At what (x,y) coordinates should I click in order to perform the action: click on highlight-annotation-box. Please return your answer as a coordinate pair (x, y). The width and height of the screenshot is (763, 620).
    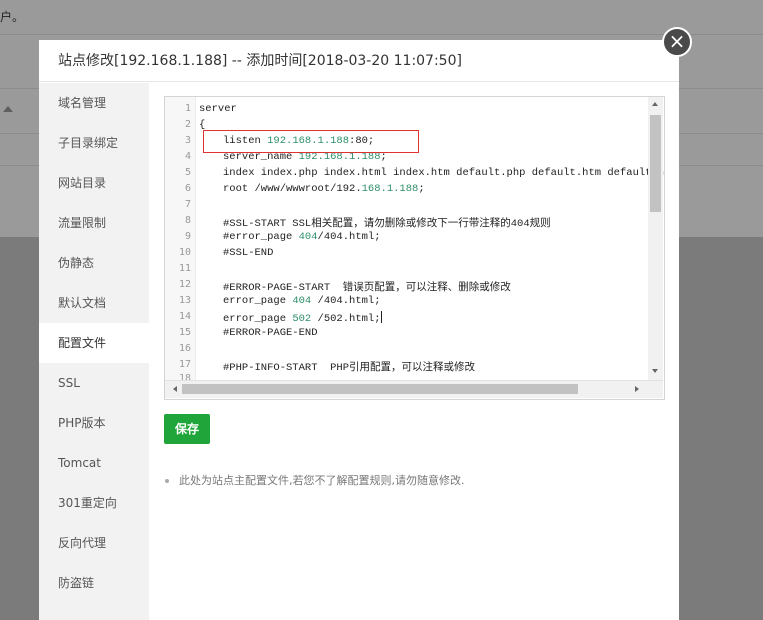
    Looking at the image, I should click on (311, 141).